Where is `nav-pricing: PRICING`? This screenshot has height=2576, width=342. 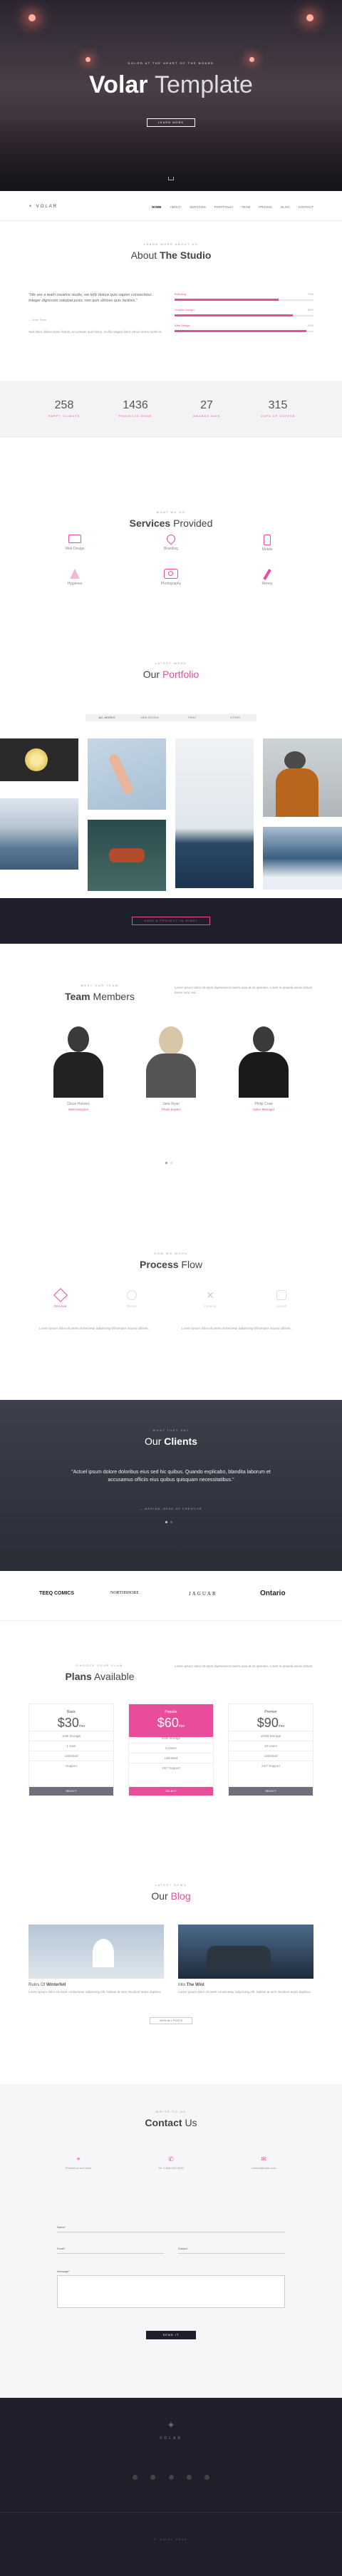
nav-pricing: PRICING is located at coordinates (265, 207).